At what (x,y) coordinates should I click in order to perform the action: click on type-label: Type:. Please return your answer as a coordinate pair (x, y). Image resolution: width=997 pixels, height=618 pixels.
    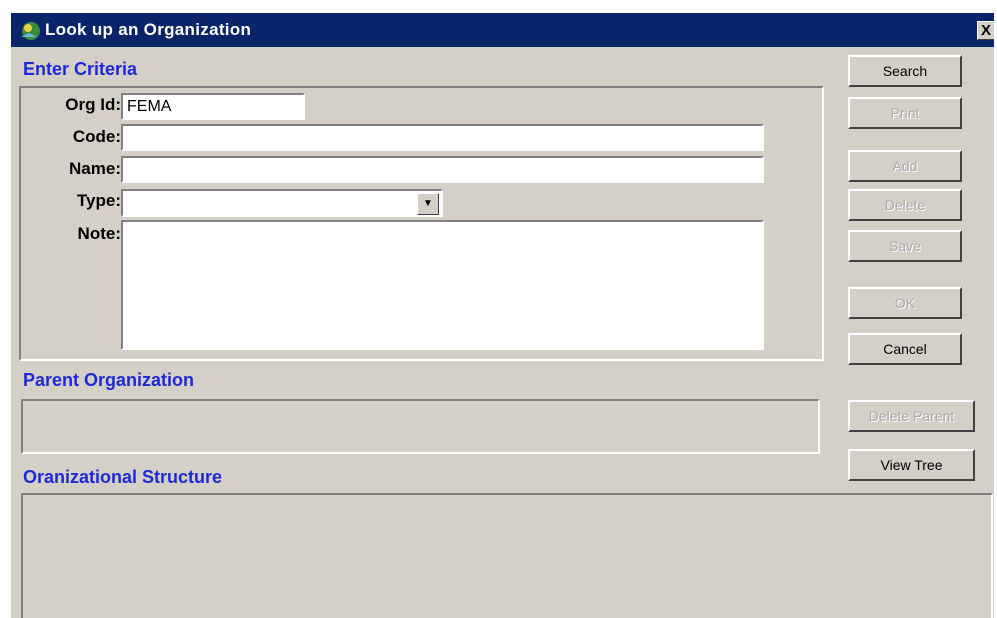
    Looking at the image, I should click on (98, 200).